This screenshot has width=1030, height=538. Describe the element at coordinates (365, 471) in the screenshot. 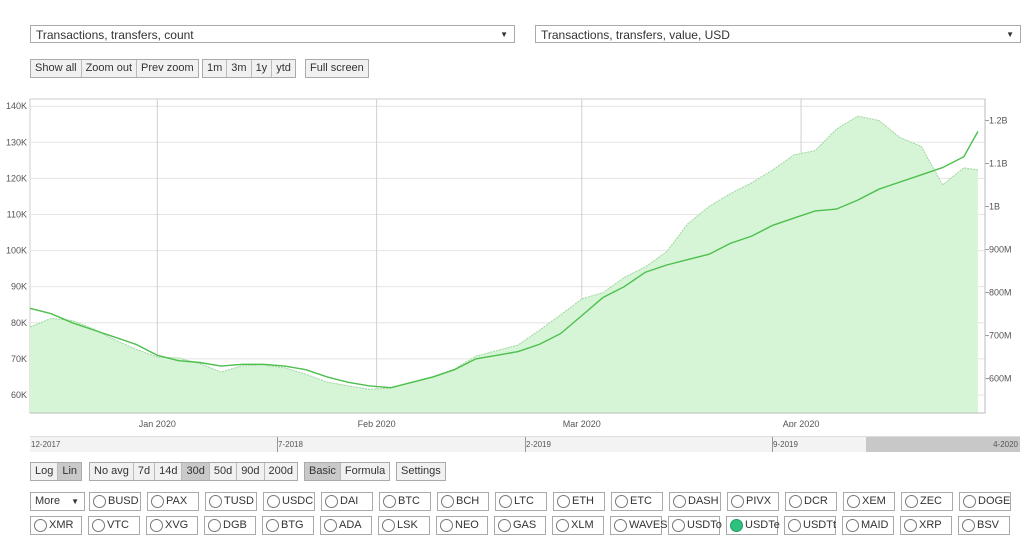

I see `formula-mode-button: Formula` at that location.